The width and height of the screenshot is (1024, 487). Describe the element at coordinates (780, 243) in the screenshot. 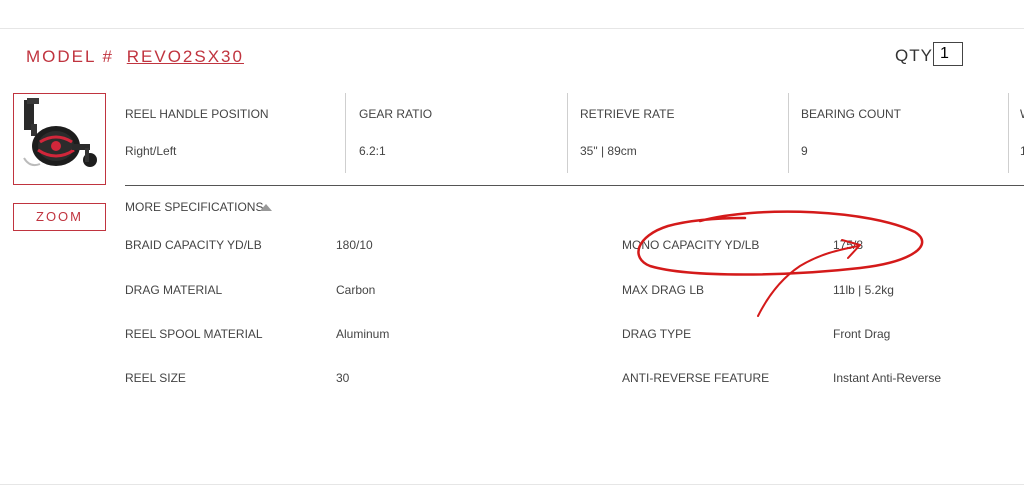

I see `annotation-circle` at that location.